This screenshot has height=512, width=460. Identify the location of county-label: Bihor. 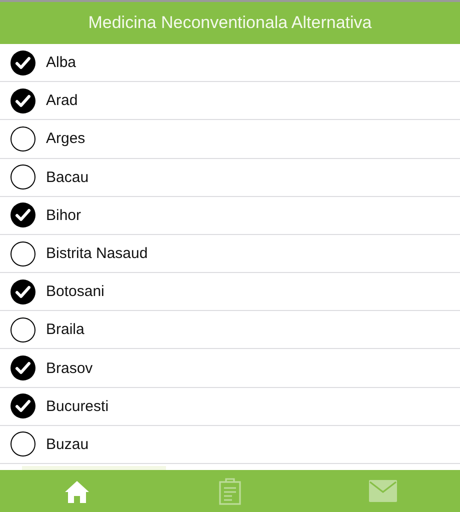
(64, 215).